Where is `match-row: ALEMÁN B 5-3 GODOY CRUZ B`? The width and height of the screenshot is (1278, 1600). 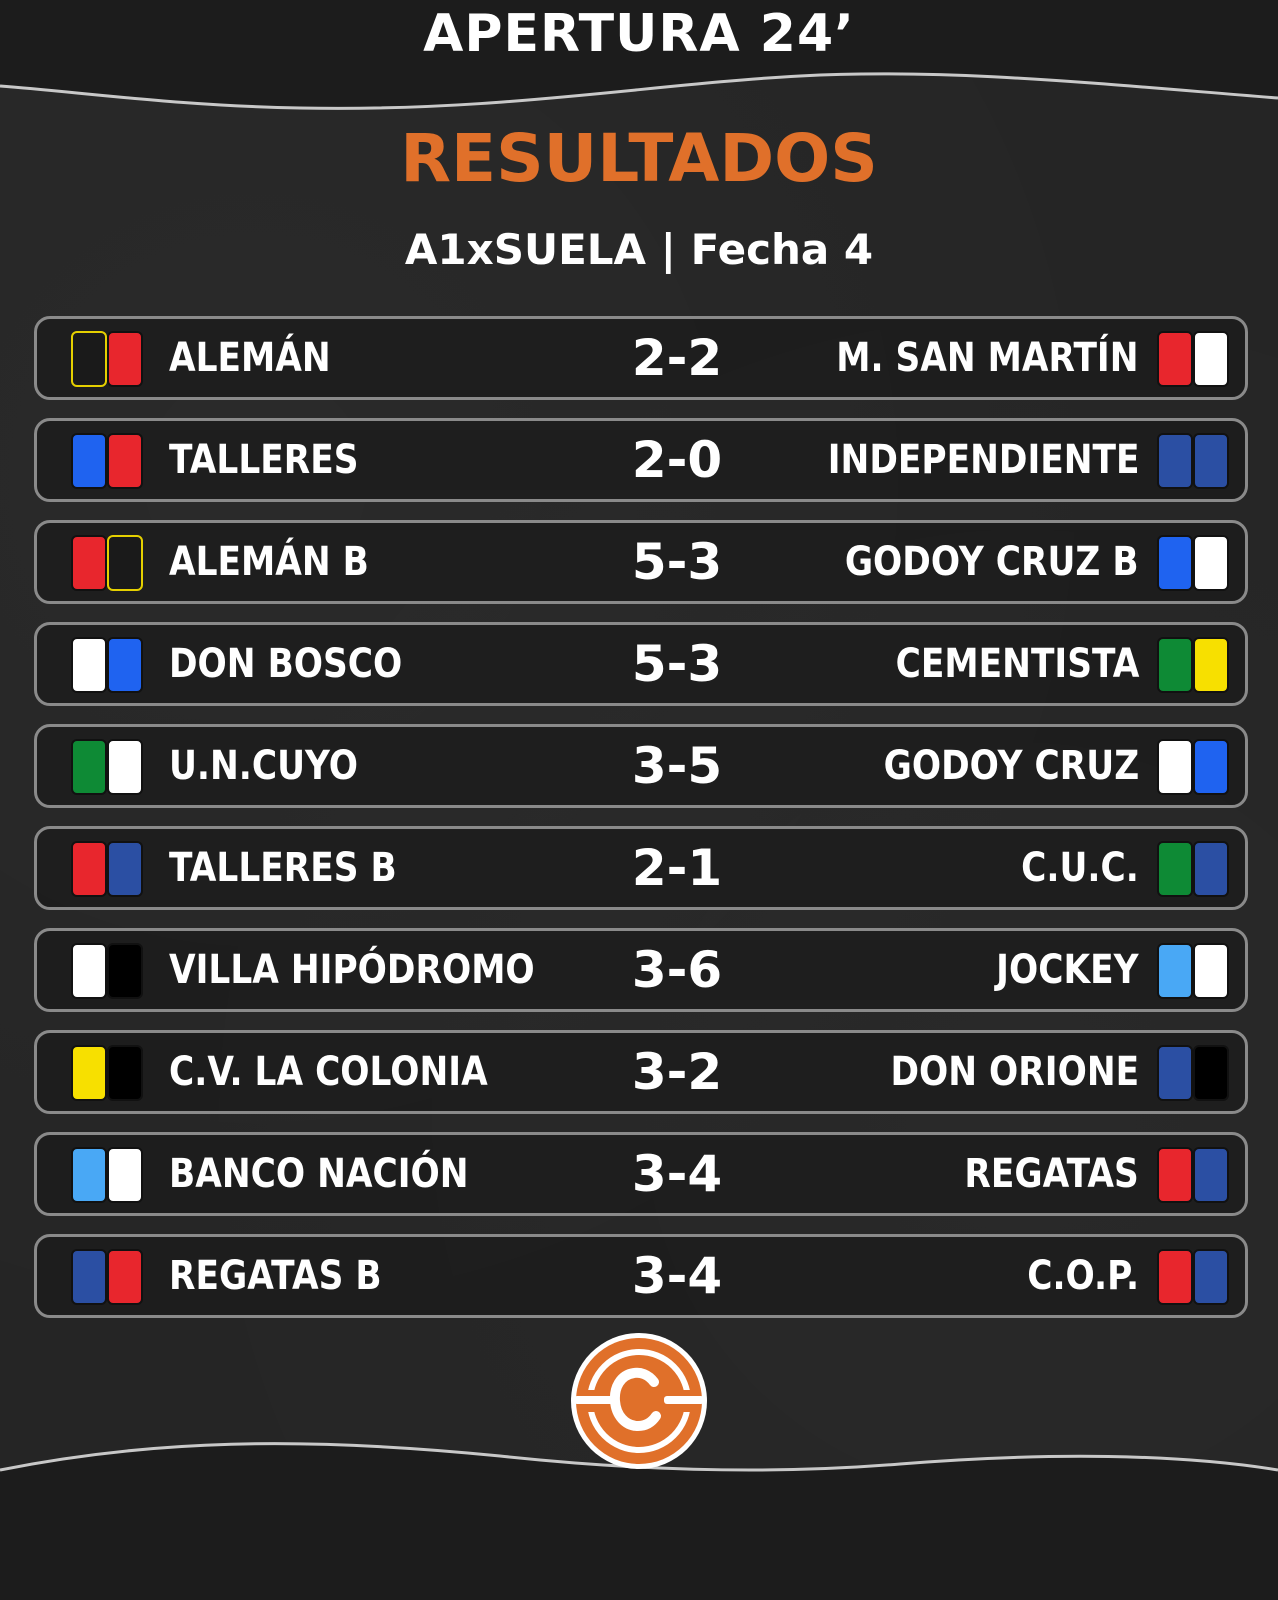 match-row: ALEMÁN B 5-3 GODOY CRUZ B is located at coordinates (641, 562).